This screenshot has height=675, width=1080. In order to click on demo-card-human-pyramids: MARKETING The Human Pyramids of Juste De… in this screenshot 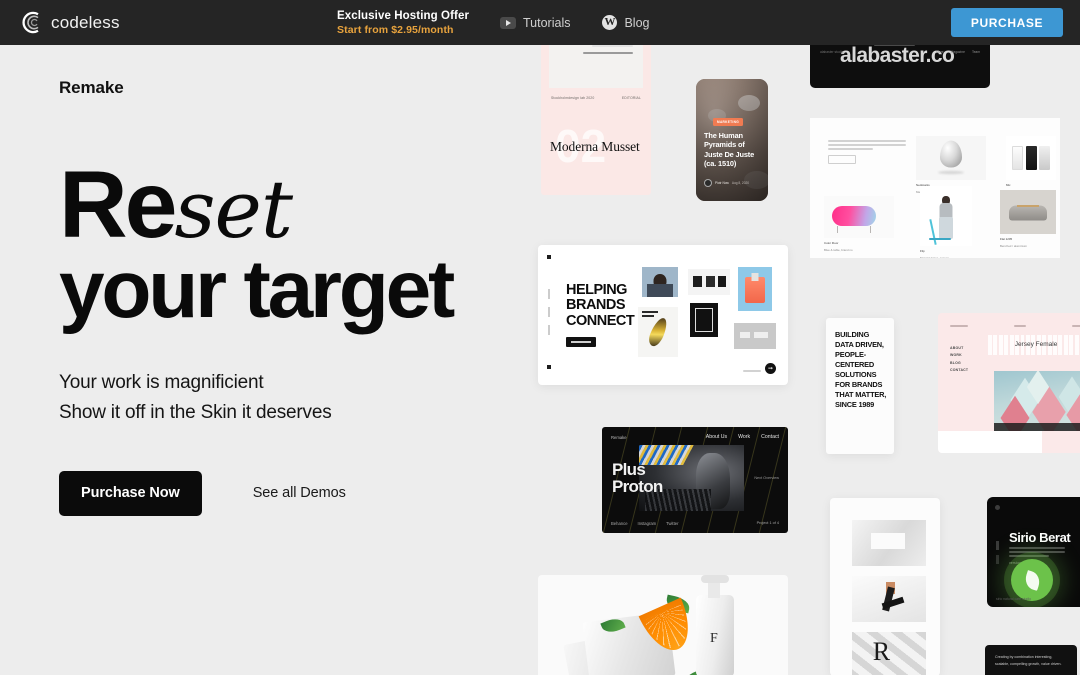, I will do `click(732, 140)`.